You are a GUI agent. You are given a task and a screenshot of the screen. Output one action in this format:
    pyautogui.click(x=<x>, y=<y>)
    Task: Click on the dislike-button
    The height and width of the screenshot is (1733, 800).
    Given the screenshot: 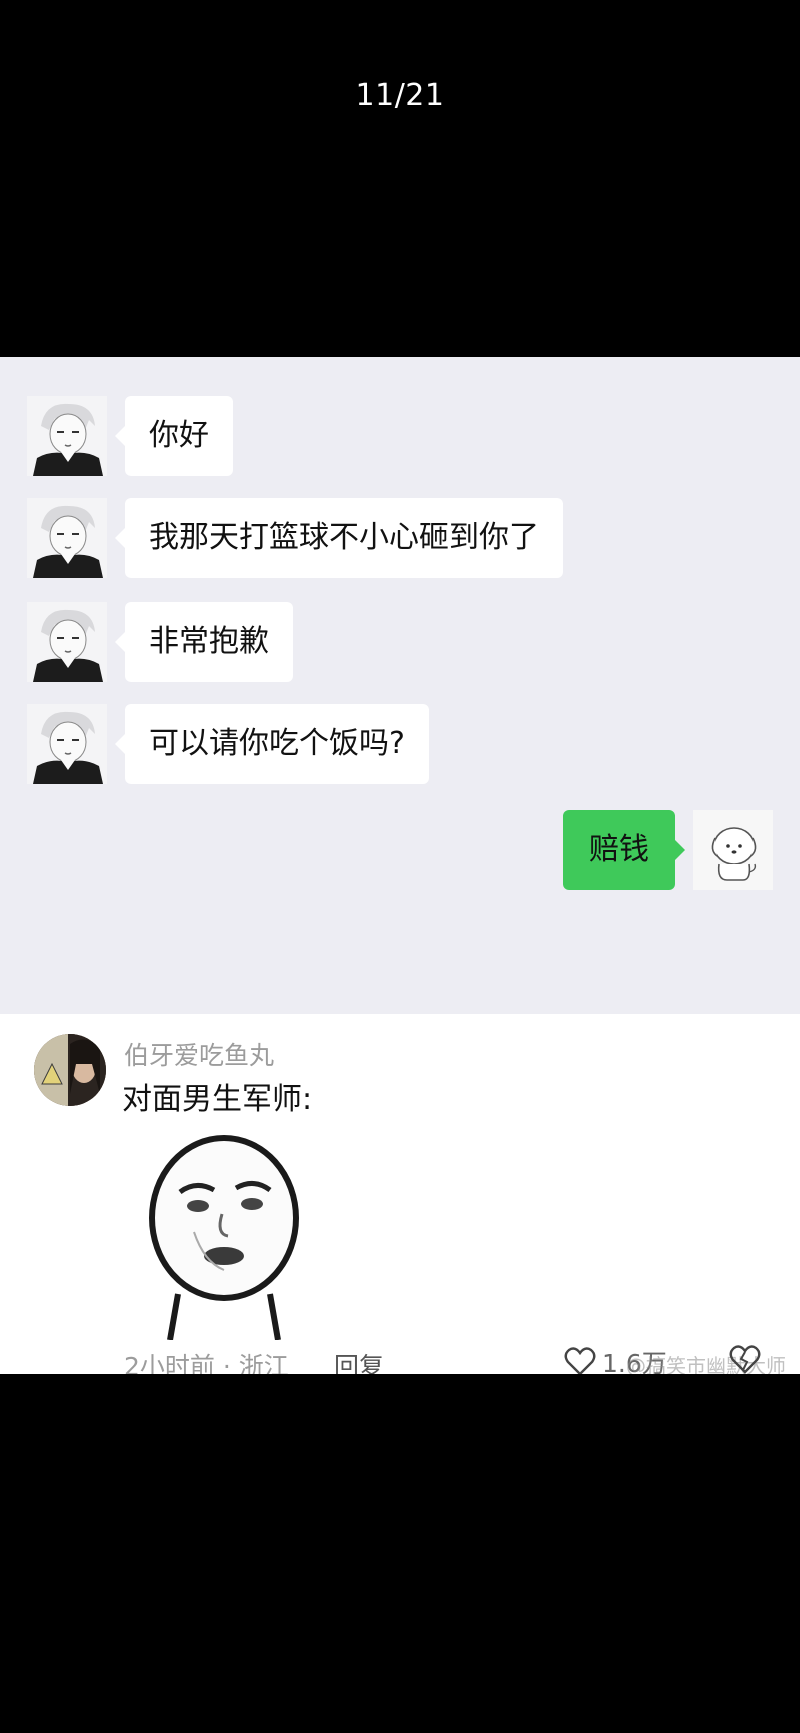 What is the action you would take?
    pyautogui.click(x=745, y=1359)
    